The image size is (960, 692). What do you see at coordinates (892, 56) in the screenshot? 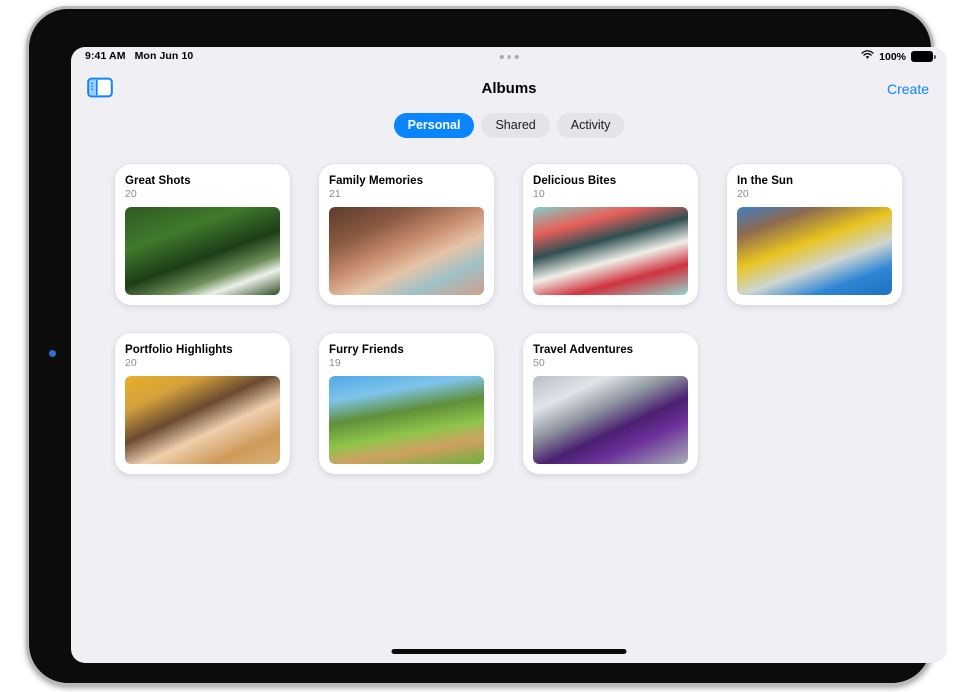
I see `battery-percent-label: 100%` at bounding box center [892, 56].